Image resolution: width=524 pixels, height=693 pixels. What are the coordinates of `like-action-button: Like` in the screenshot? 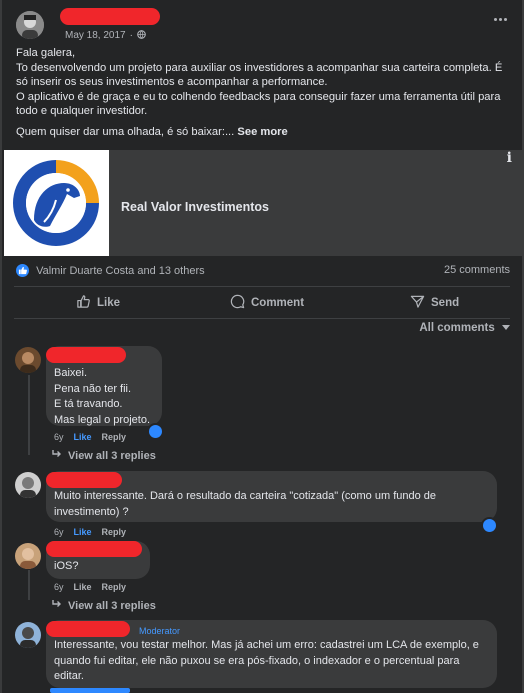 It's located at (98, 303).